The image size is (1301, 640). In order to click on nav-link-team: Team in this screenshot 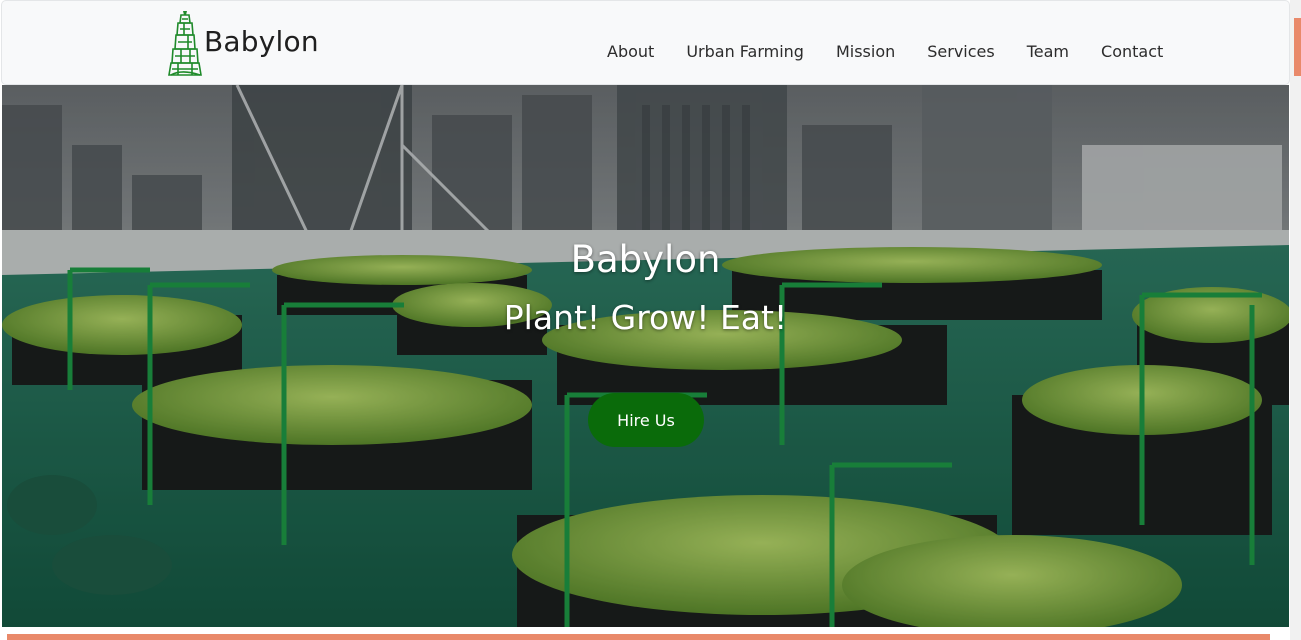, I will do `click(1048, 51)`.